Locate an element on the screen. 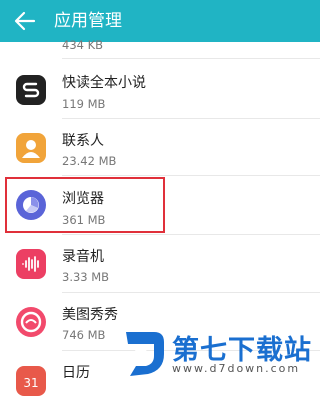  recorder-app-icon is located at coordinates (31, 264).